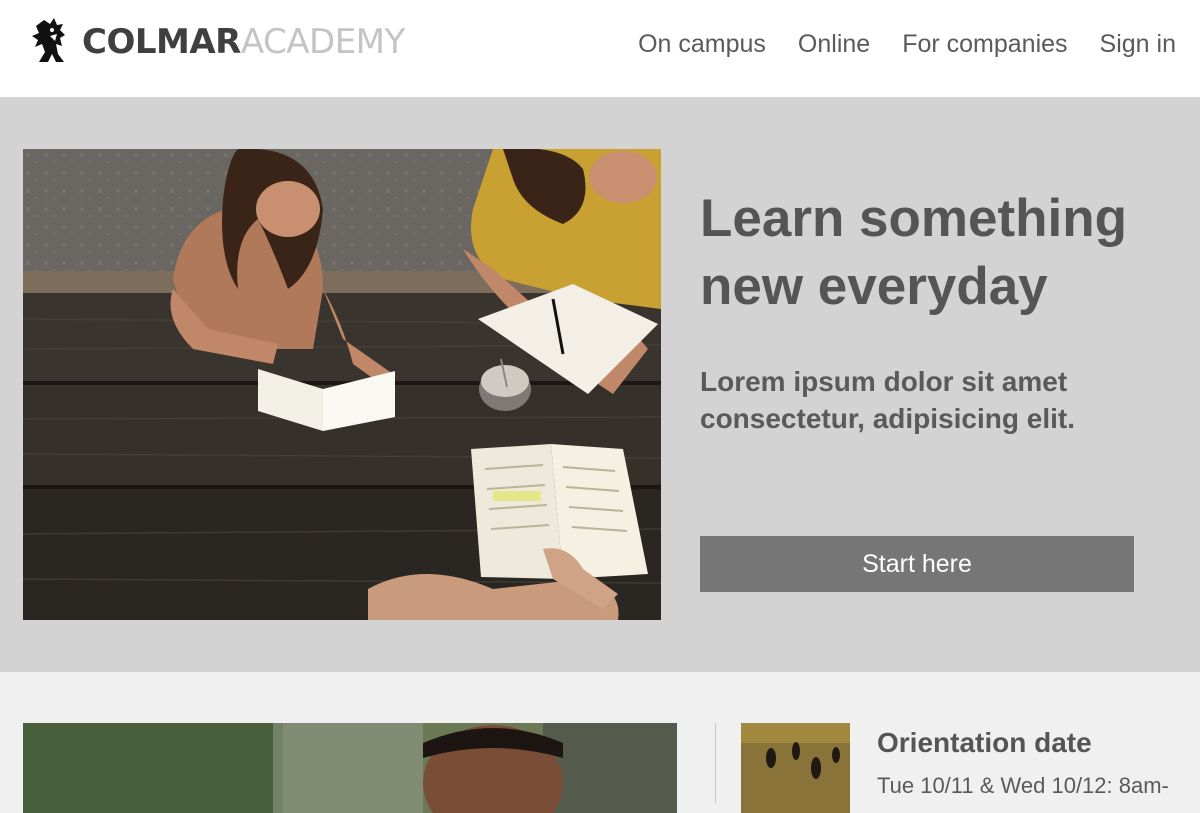 The image size is (1200, 813). I want to click on section-divider, so click(715, 763).